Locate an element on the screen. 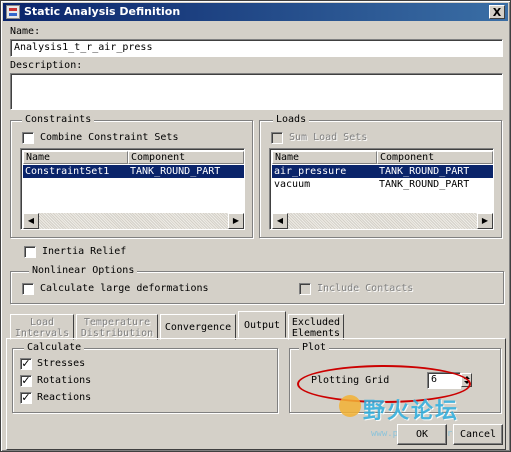 The height and width of the screenshot is (452, 511). sum-load-sets-label: Sum Load Sets is located at coordinates (328, 137).